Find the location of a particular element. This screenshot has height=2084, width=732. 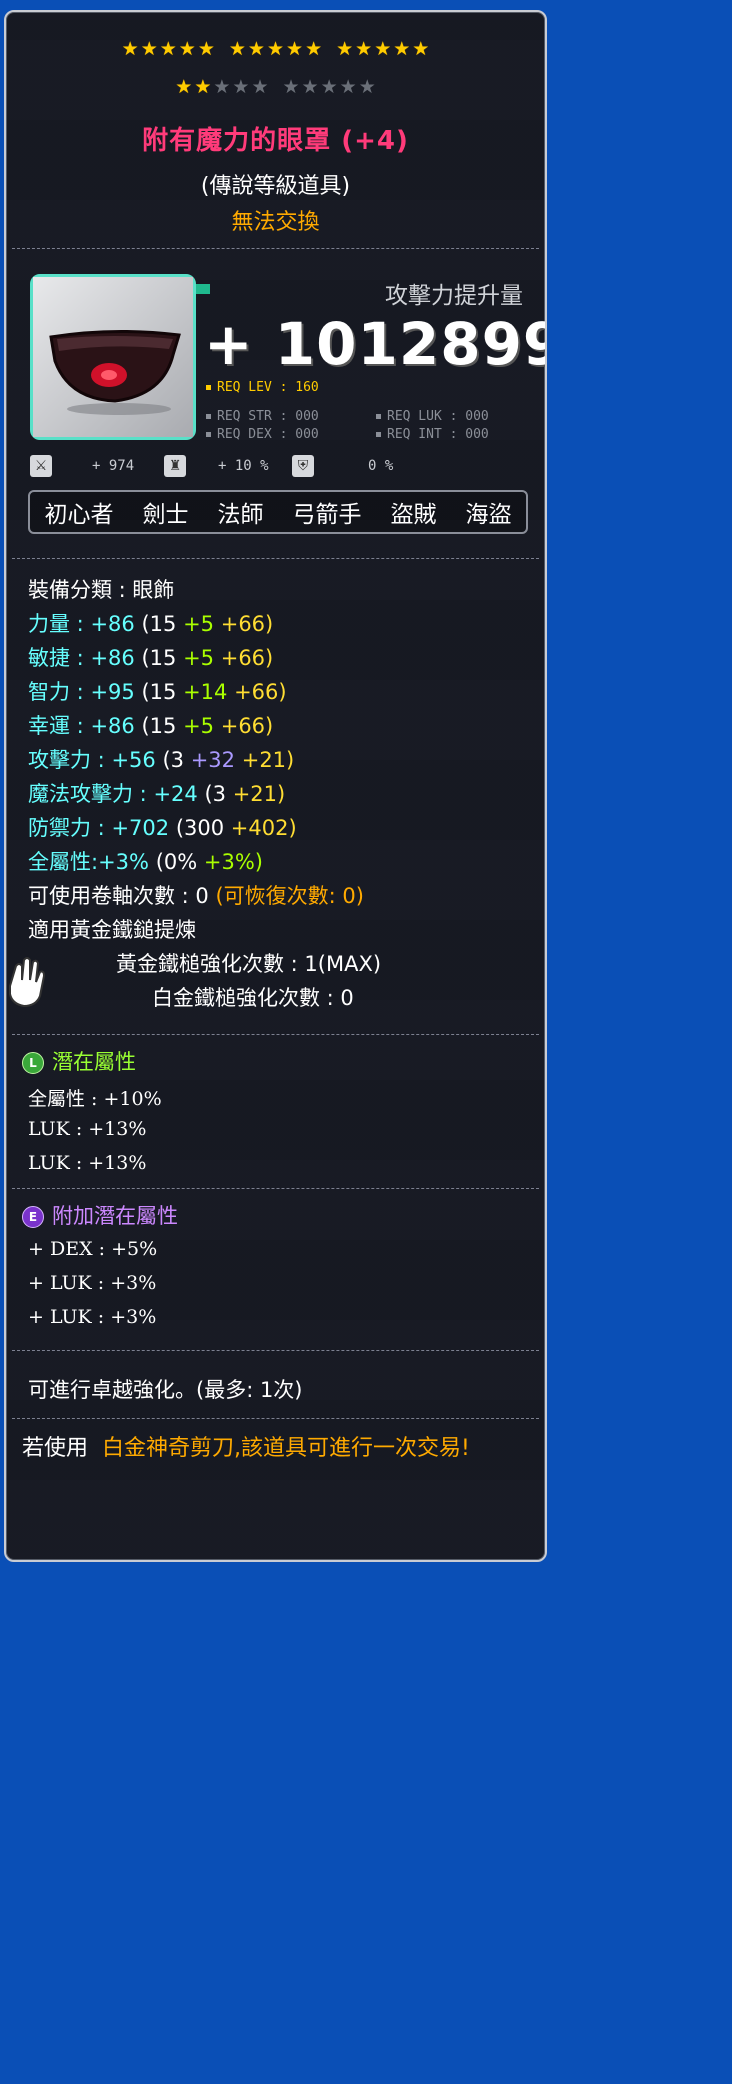

item-name: 附有魔力的眼罩 (+4) is located at coordinates (275, 141).